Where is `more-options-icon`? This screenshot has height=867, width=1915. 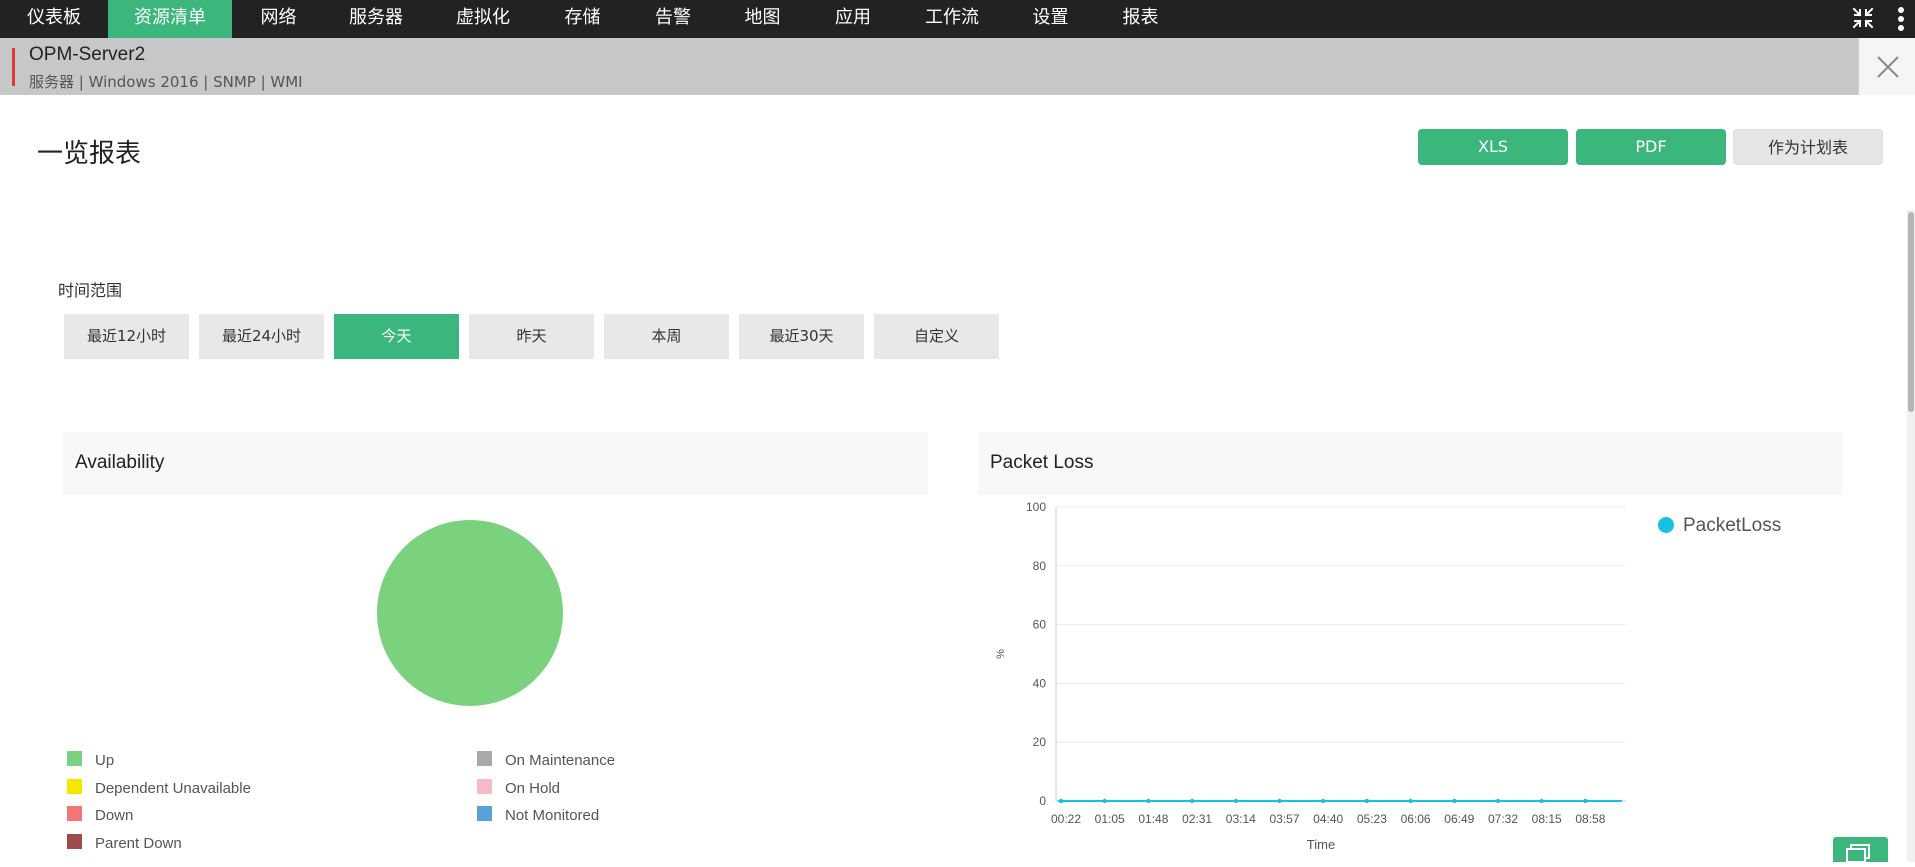
more-options-icon is located at coordinates (1901, 19).